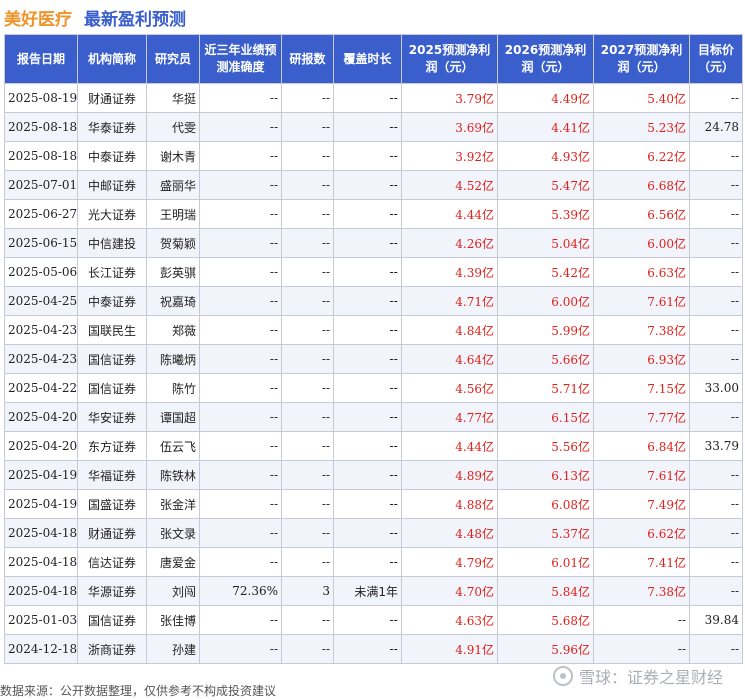 The height and width of the screenshot is (700, 745). I want to click on cell-profit-2027: 6.22亿, so click(641, 156).